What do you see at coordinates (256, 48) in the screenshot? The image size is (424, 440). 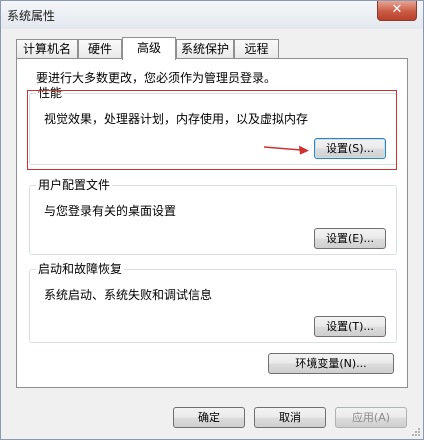 I see `tab-remote: 远程` at bounding box center [256, 48].